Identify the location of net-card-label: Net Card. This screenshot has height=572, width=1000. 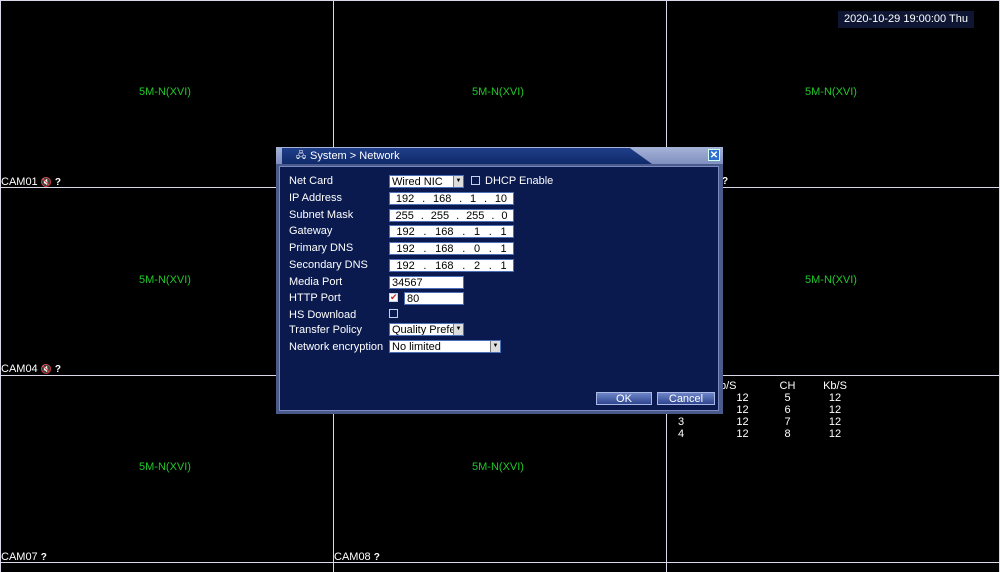
(311, 181).